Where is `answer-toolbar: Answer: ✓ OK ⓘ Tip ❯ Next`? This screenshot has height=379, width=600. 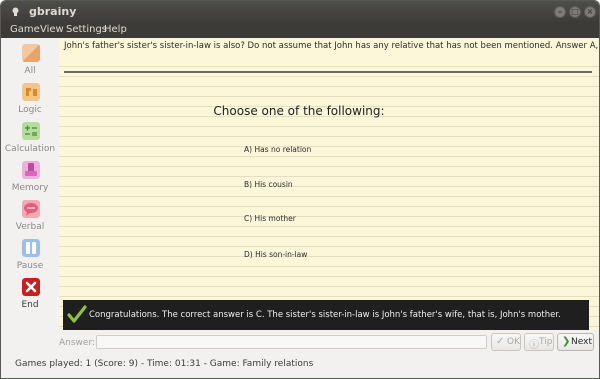 answer-toolbar: Answer: ✓ OK ⓘ Tip ❯ Next is located at coordinates (300, 342).